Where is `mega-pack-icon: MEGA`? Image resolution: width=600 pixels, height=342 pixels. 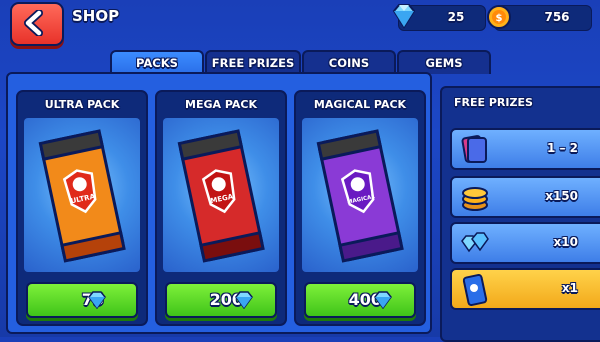
mega-pack-icon: MEGA is located at coordinates (221, 196).